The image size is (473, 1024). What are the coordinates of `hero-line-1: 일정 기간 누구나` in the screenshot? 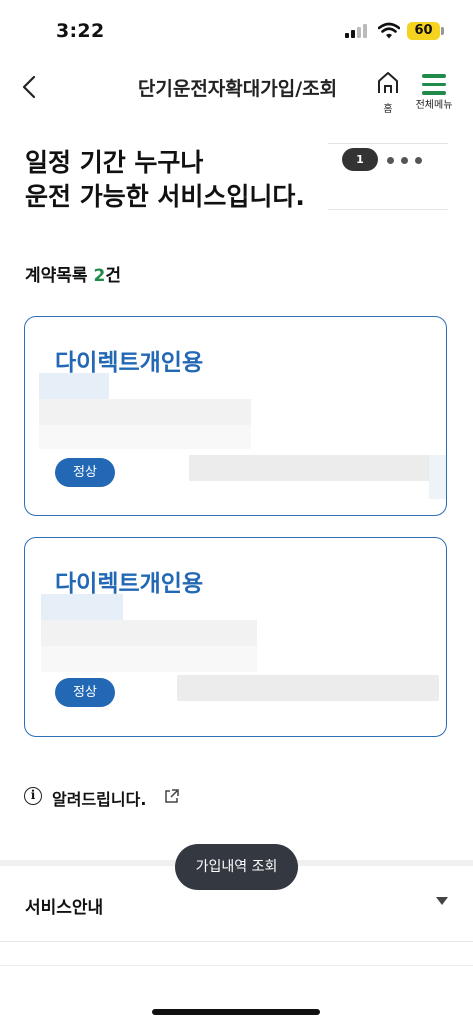 It's located at (114, 162).